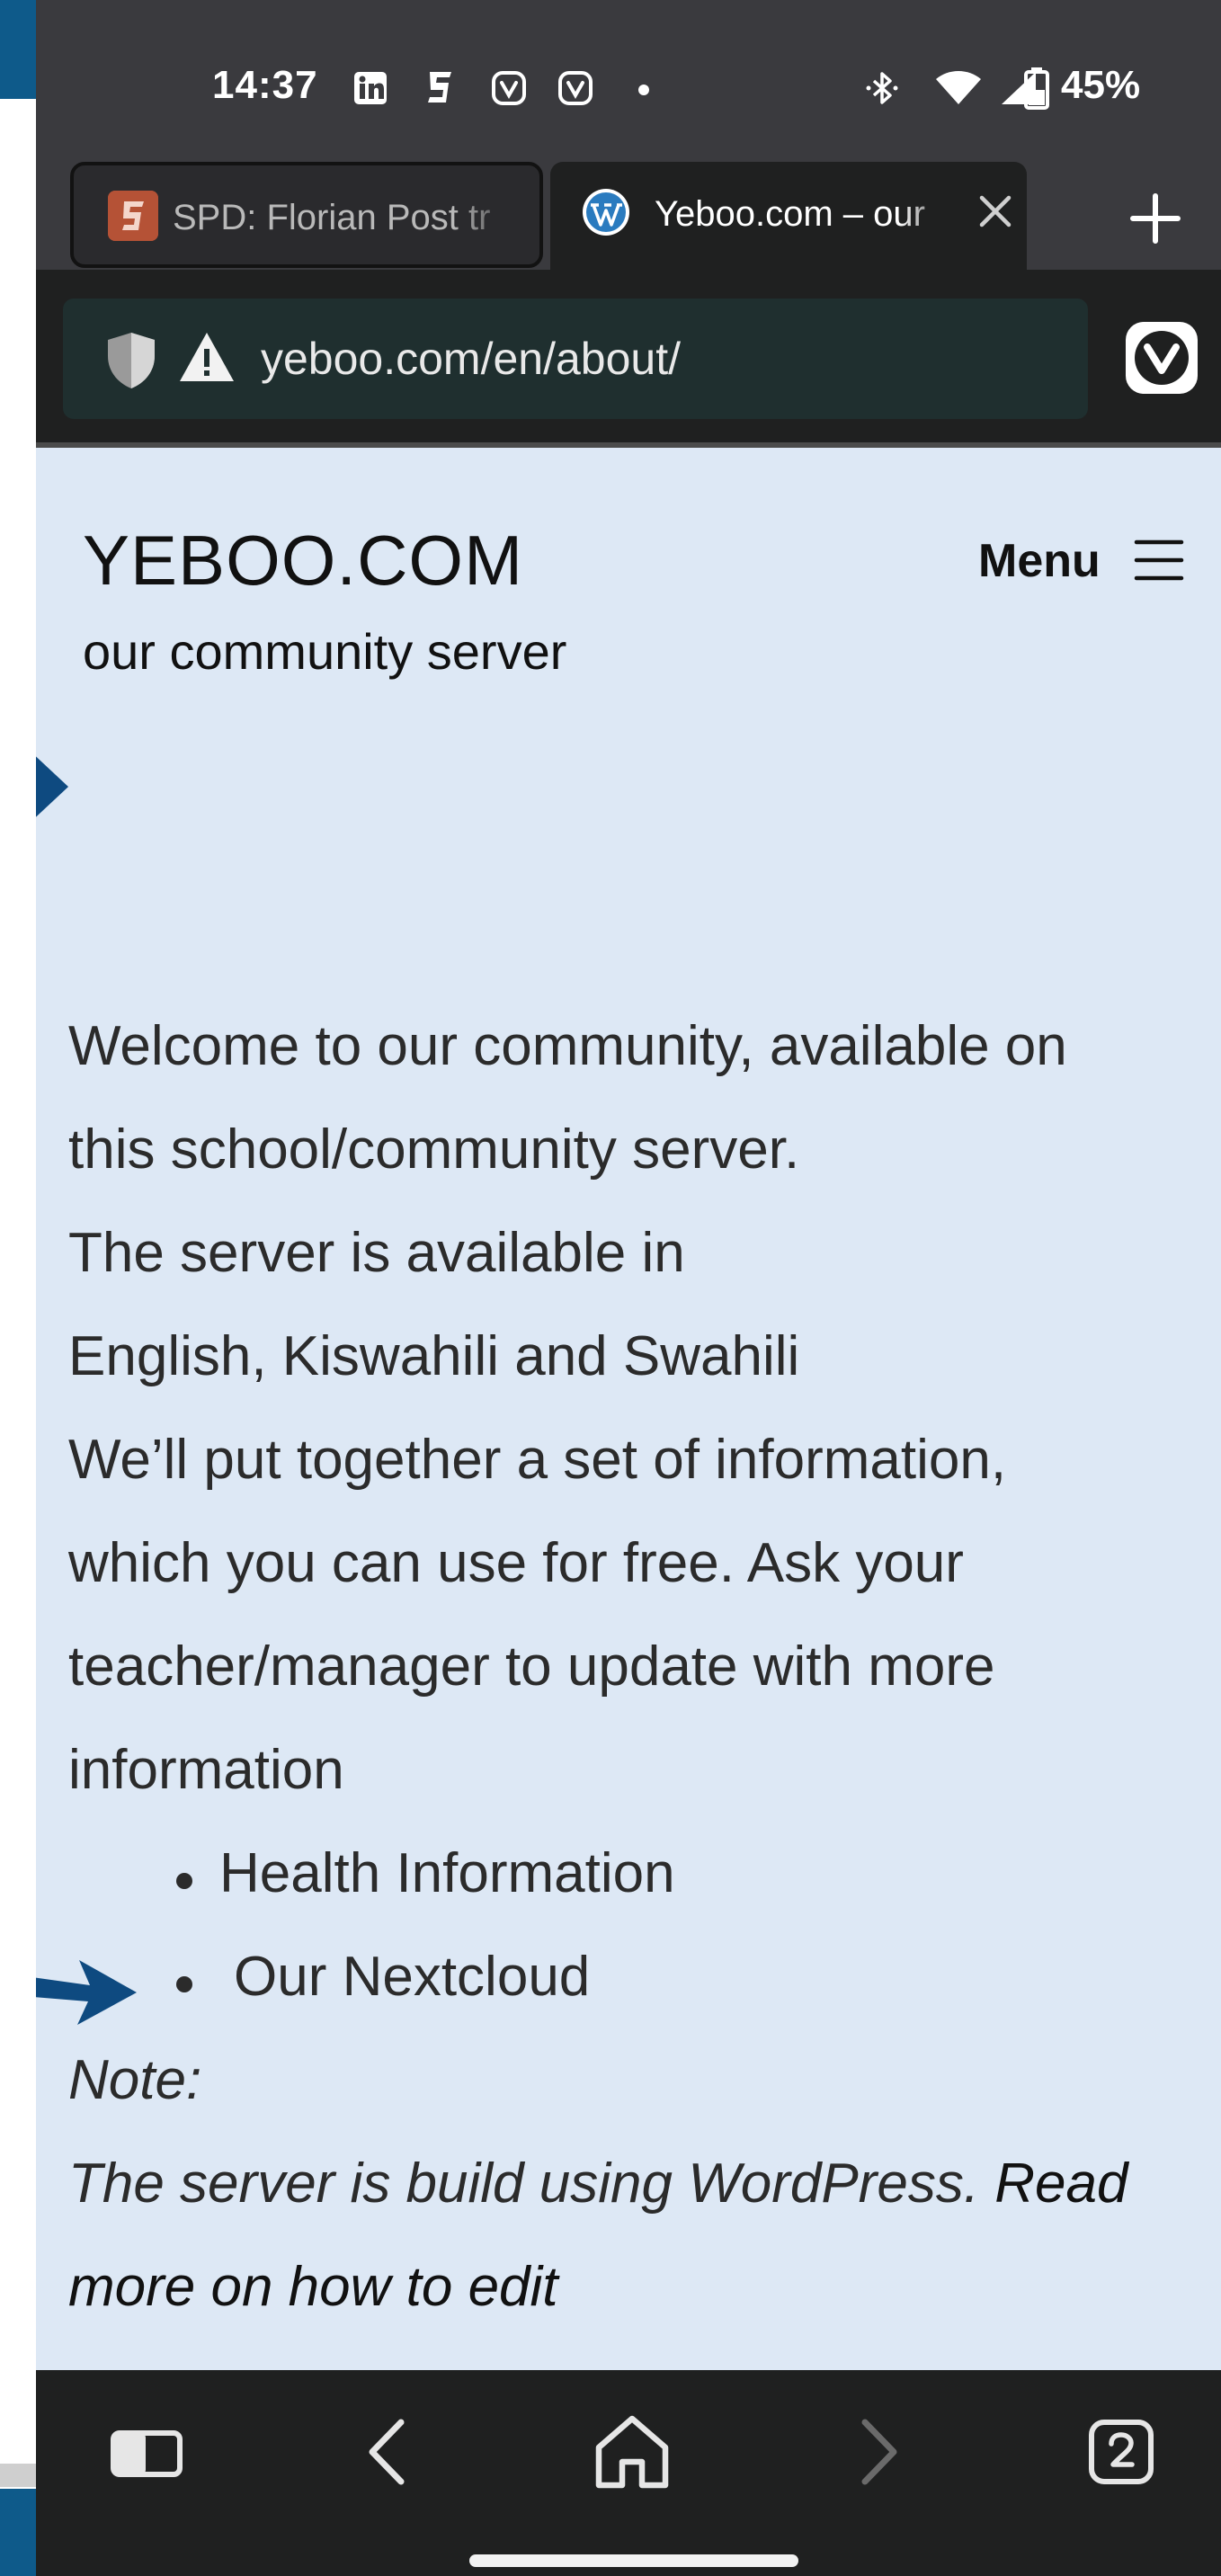  I want to click on linkedin-icon, so click(370, 88).